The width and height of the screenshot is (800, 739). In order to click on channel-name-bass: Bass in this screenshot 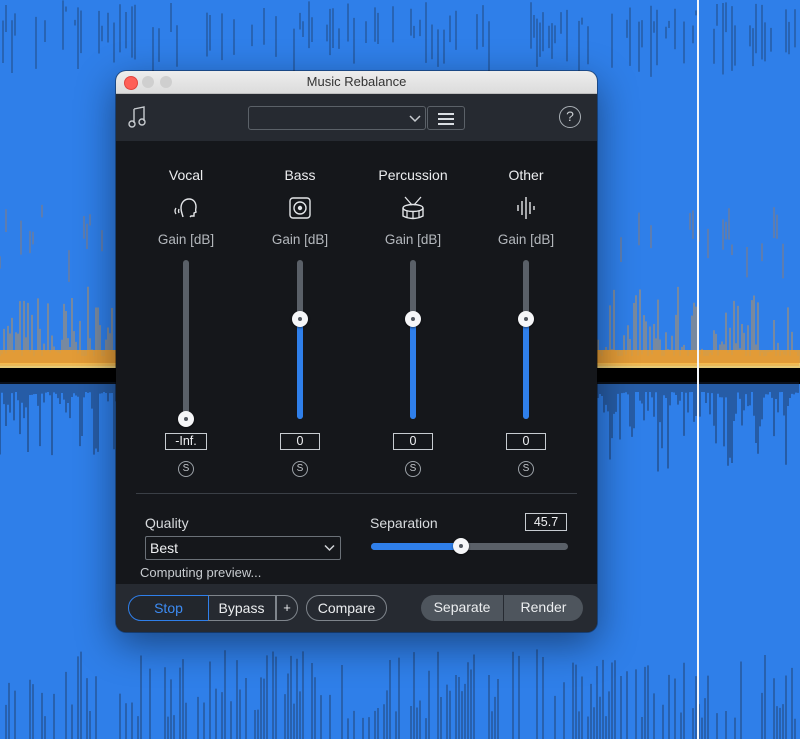, I will do `click(300, 175)`.